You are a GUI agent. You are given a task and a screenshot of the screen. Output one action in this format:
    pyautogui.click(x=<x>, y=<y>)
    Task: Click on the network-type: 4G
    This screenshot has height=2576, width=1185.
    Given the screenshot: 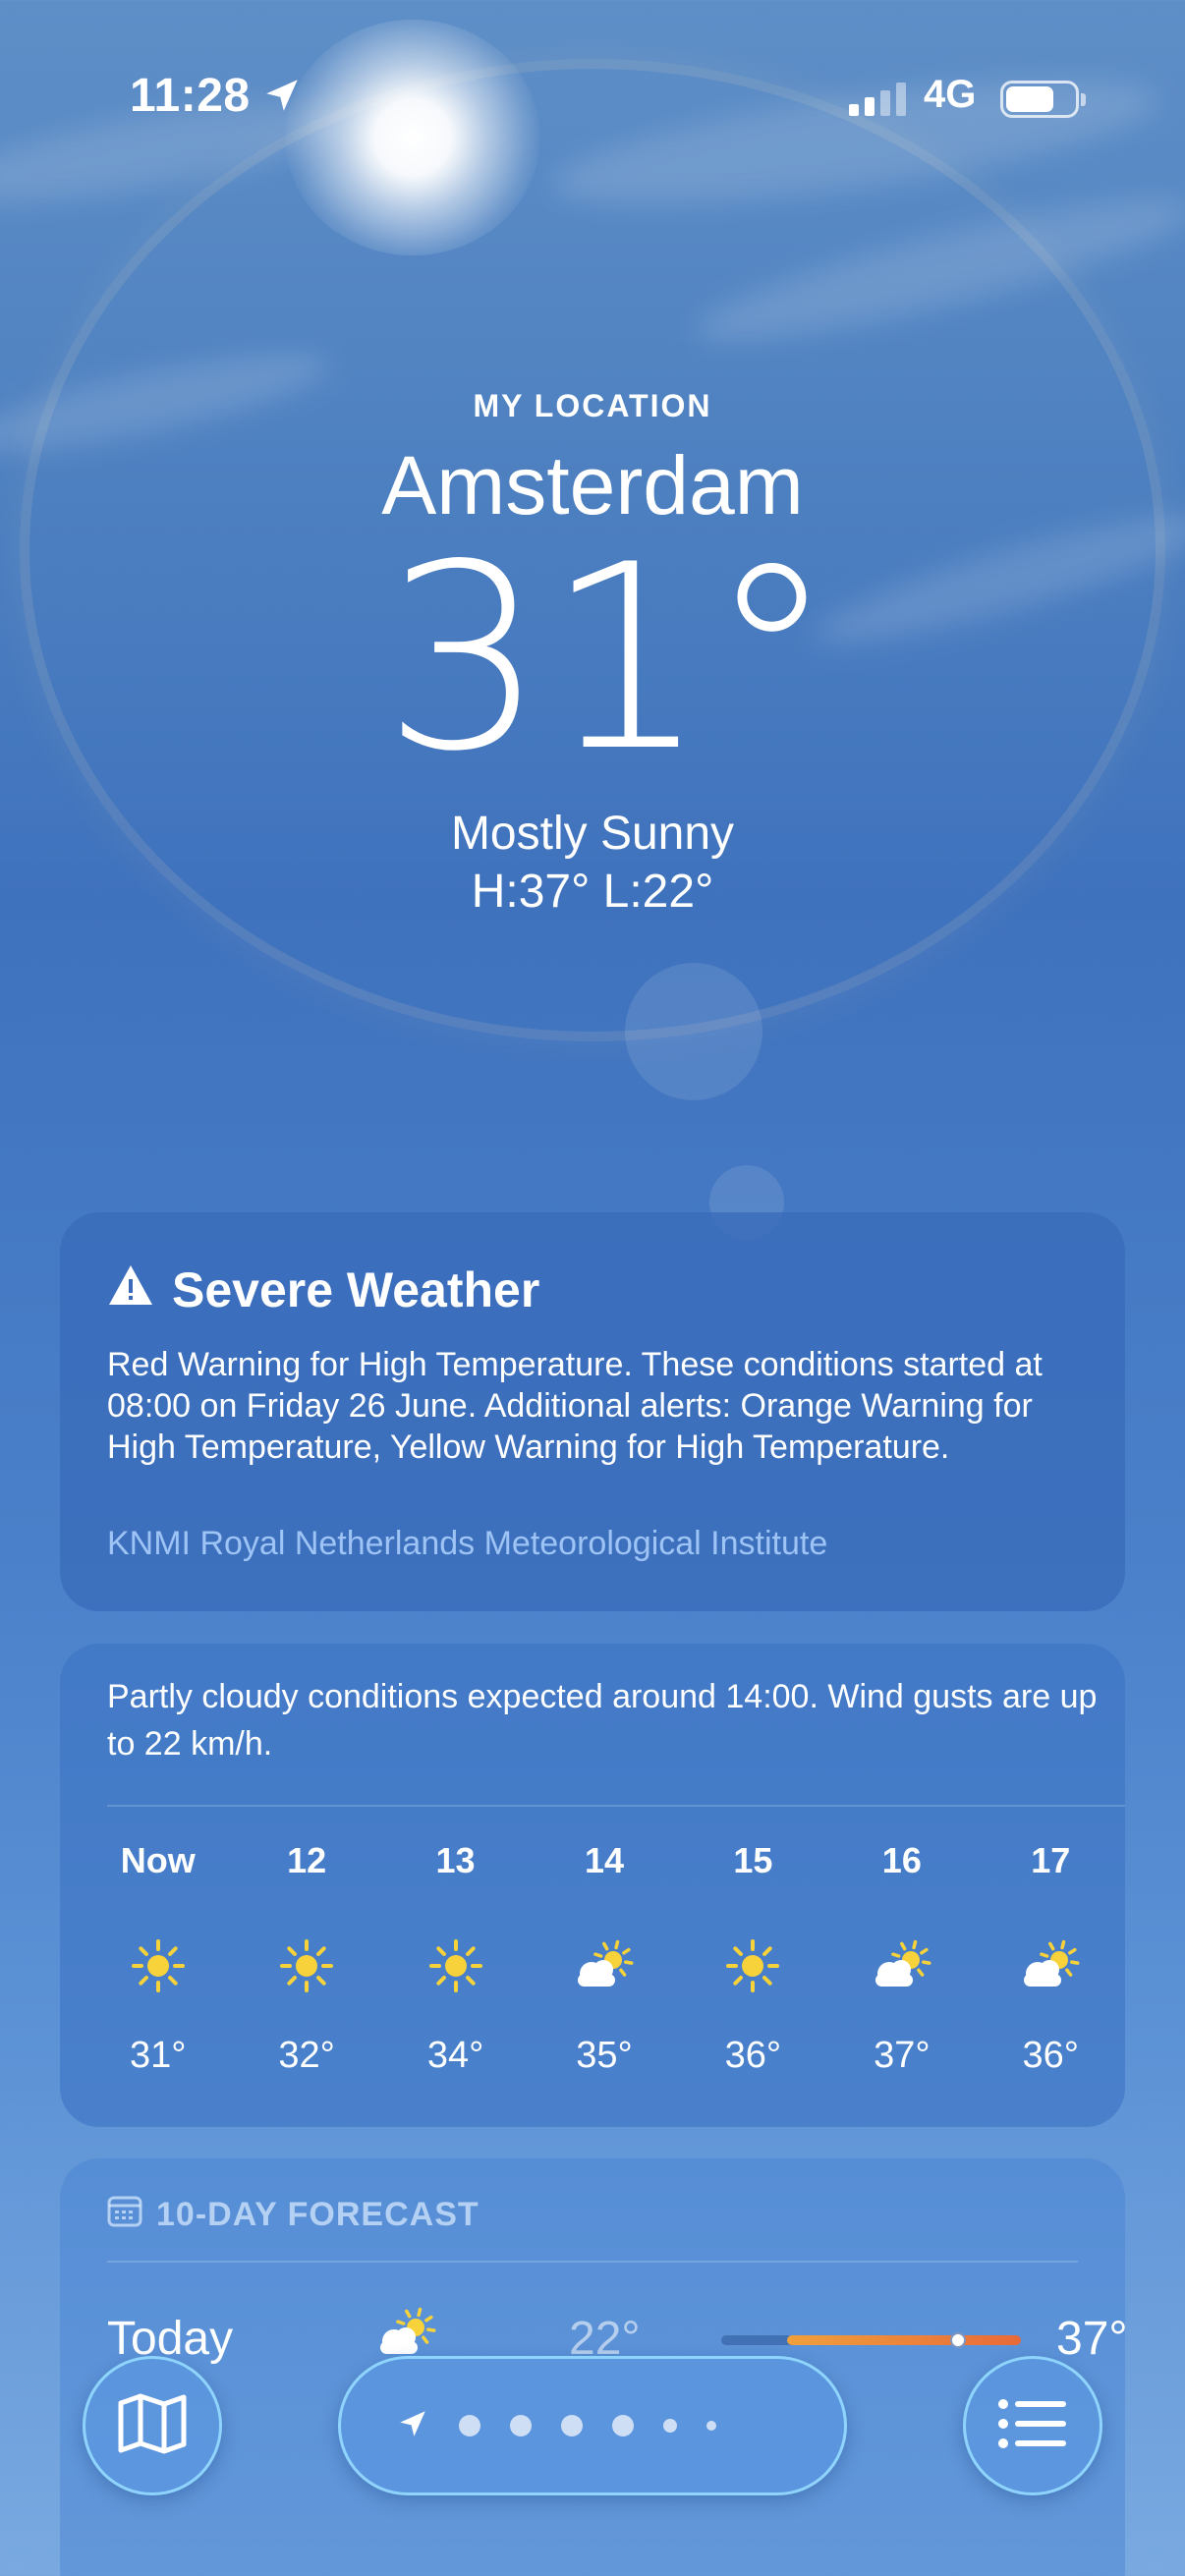 What is the action you would take?
    pyautogui.click(x=951, y=94)
    